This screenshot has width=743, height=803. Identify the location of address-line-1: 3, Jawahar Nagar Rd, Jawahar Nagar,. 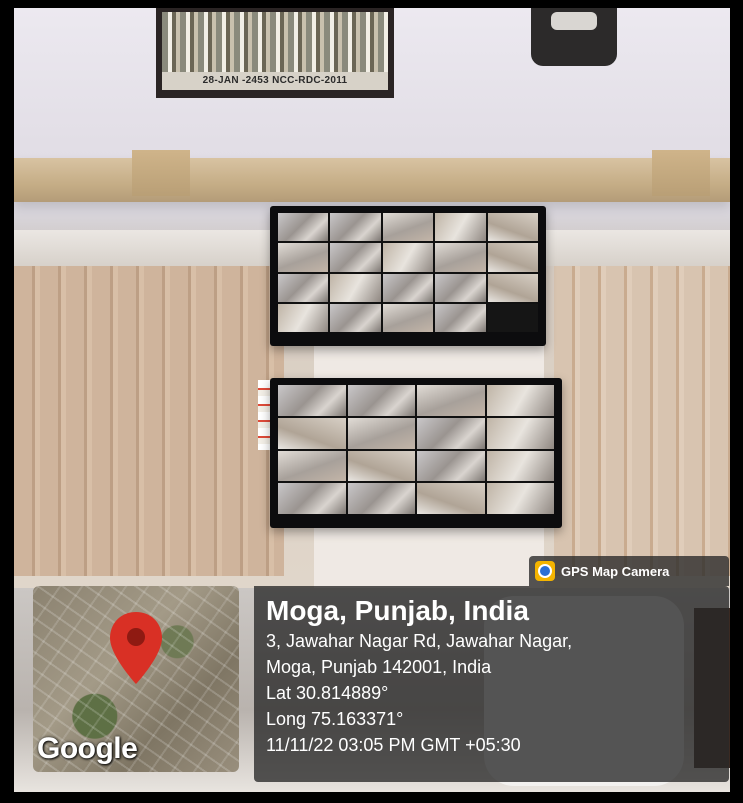
(419, 641).